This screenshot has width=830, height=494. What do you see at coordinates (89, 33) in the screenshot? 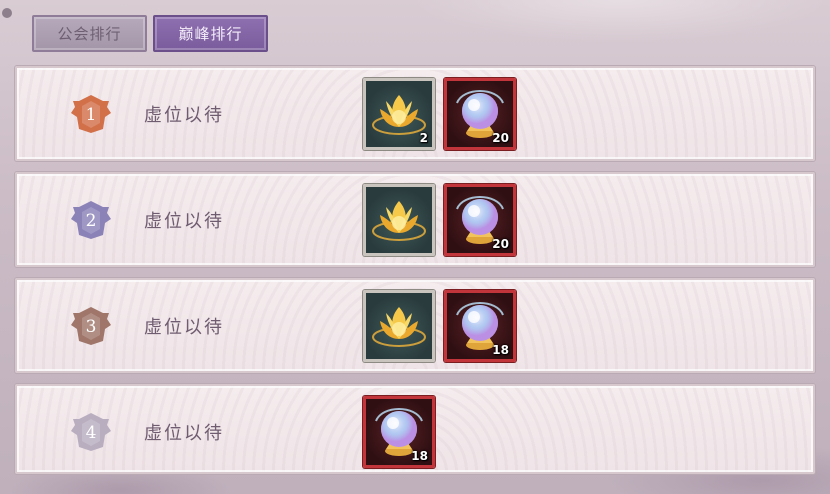
I see `tab-guild-ranking: 公会排行` at bounding box center [89, 33].